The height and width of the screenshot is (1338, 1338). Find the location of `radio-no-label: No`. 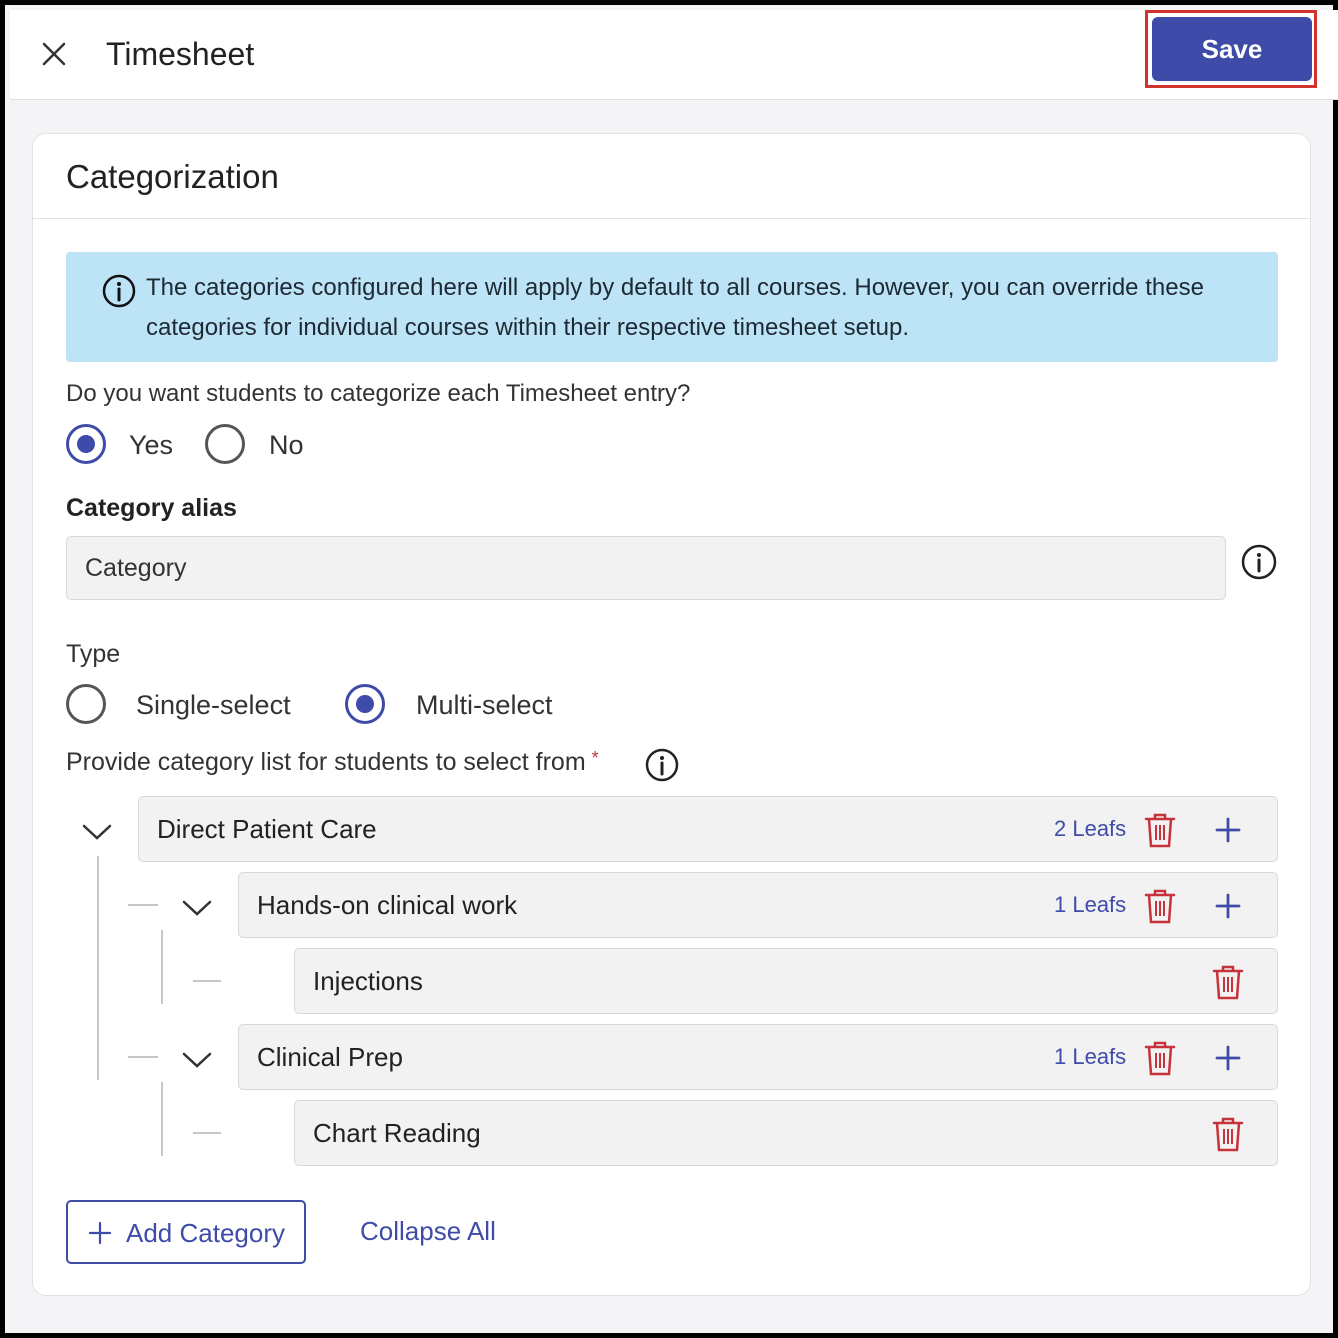

radio-no-label: No is located at coordinates (286, 445).